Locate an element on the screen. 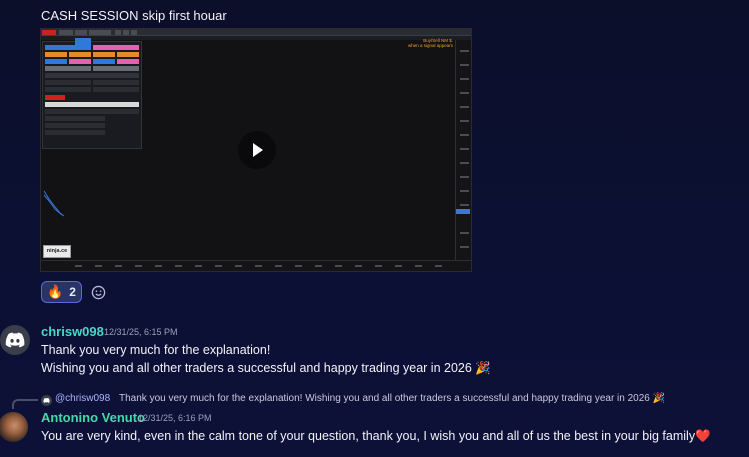 The width and height of the screenshot is (749, 457). play-icon is located at coordinates (258, 150).